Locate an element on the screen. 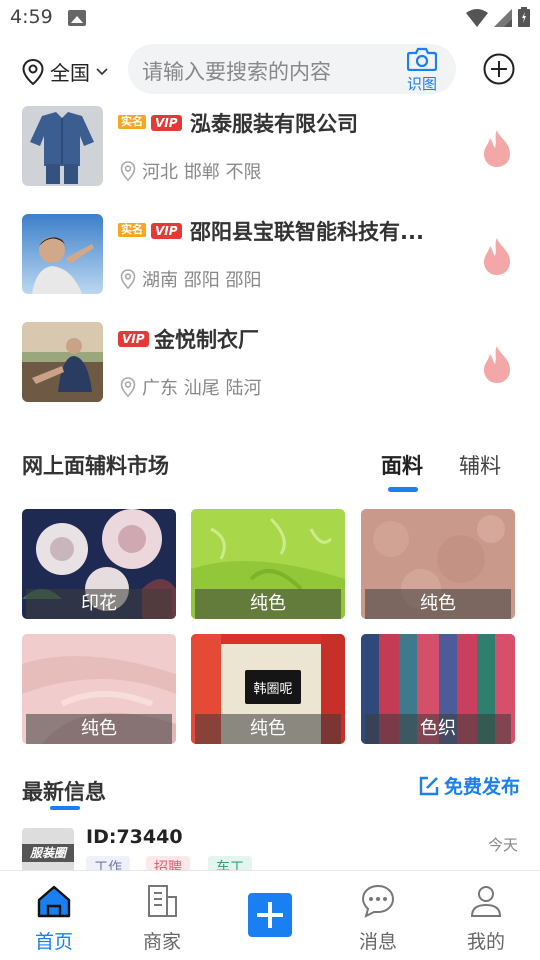  search-placeholder: 请输入要搜索的内容 is located at coordinates (236, 72).